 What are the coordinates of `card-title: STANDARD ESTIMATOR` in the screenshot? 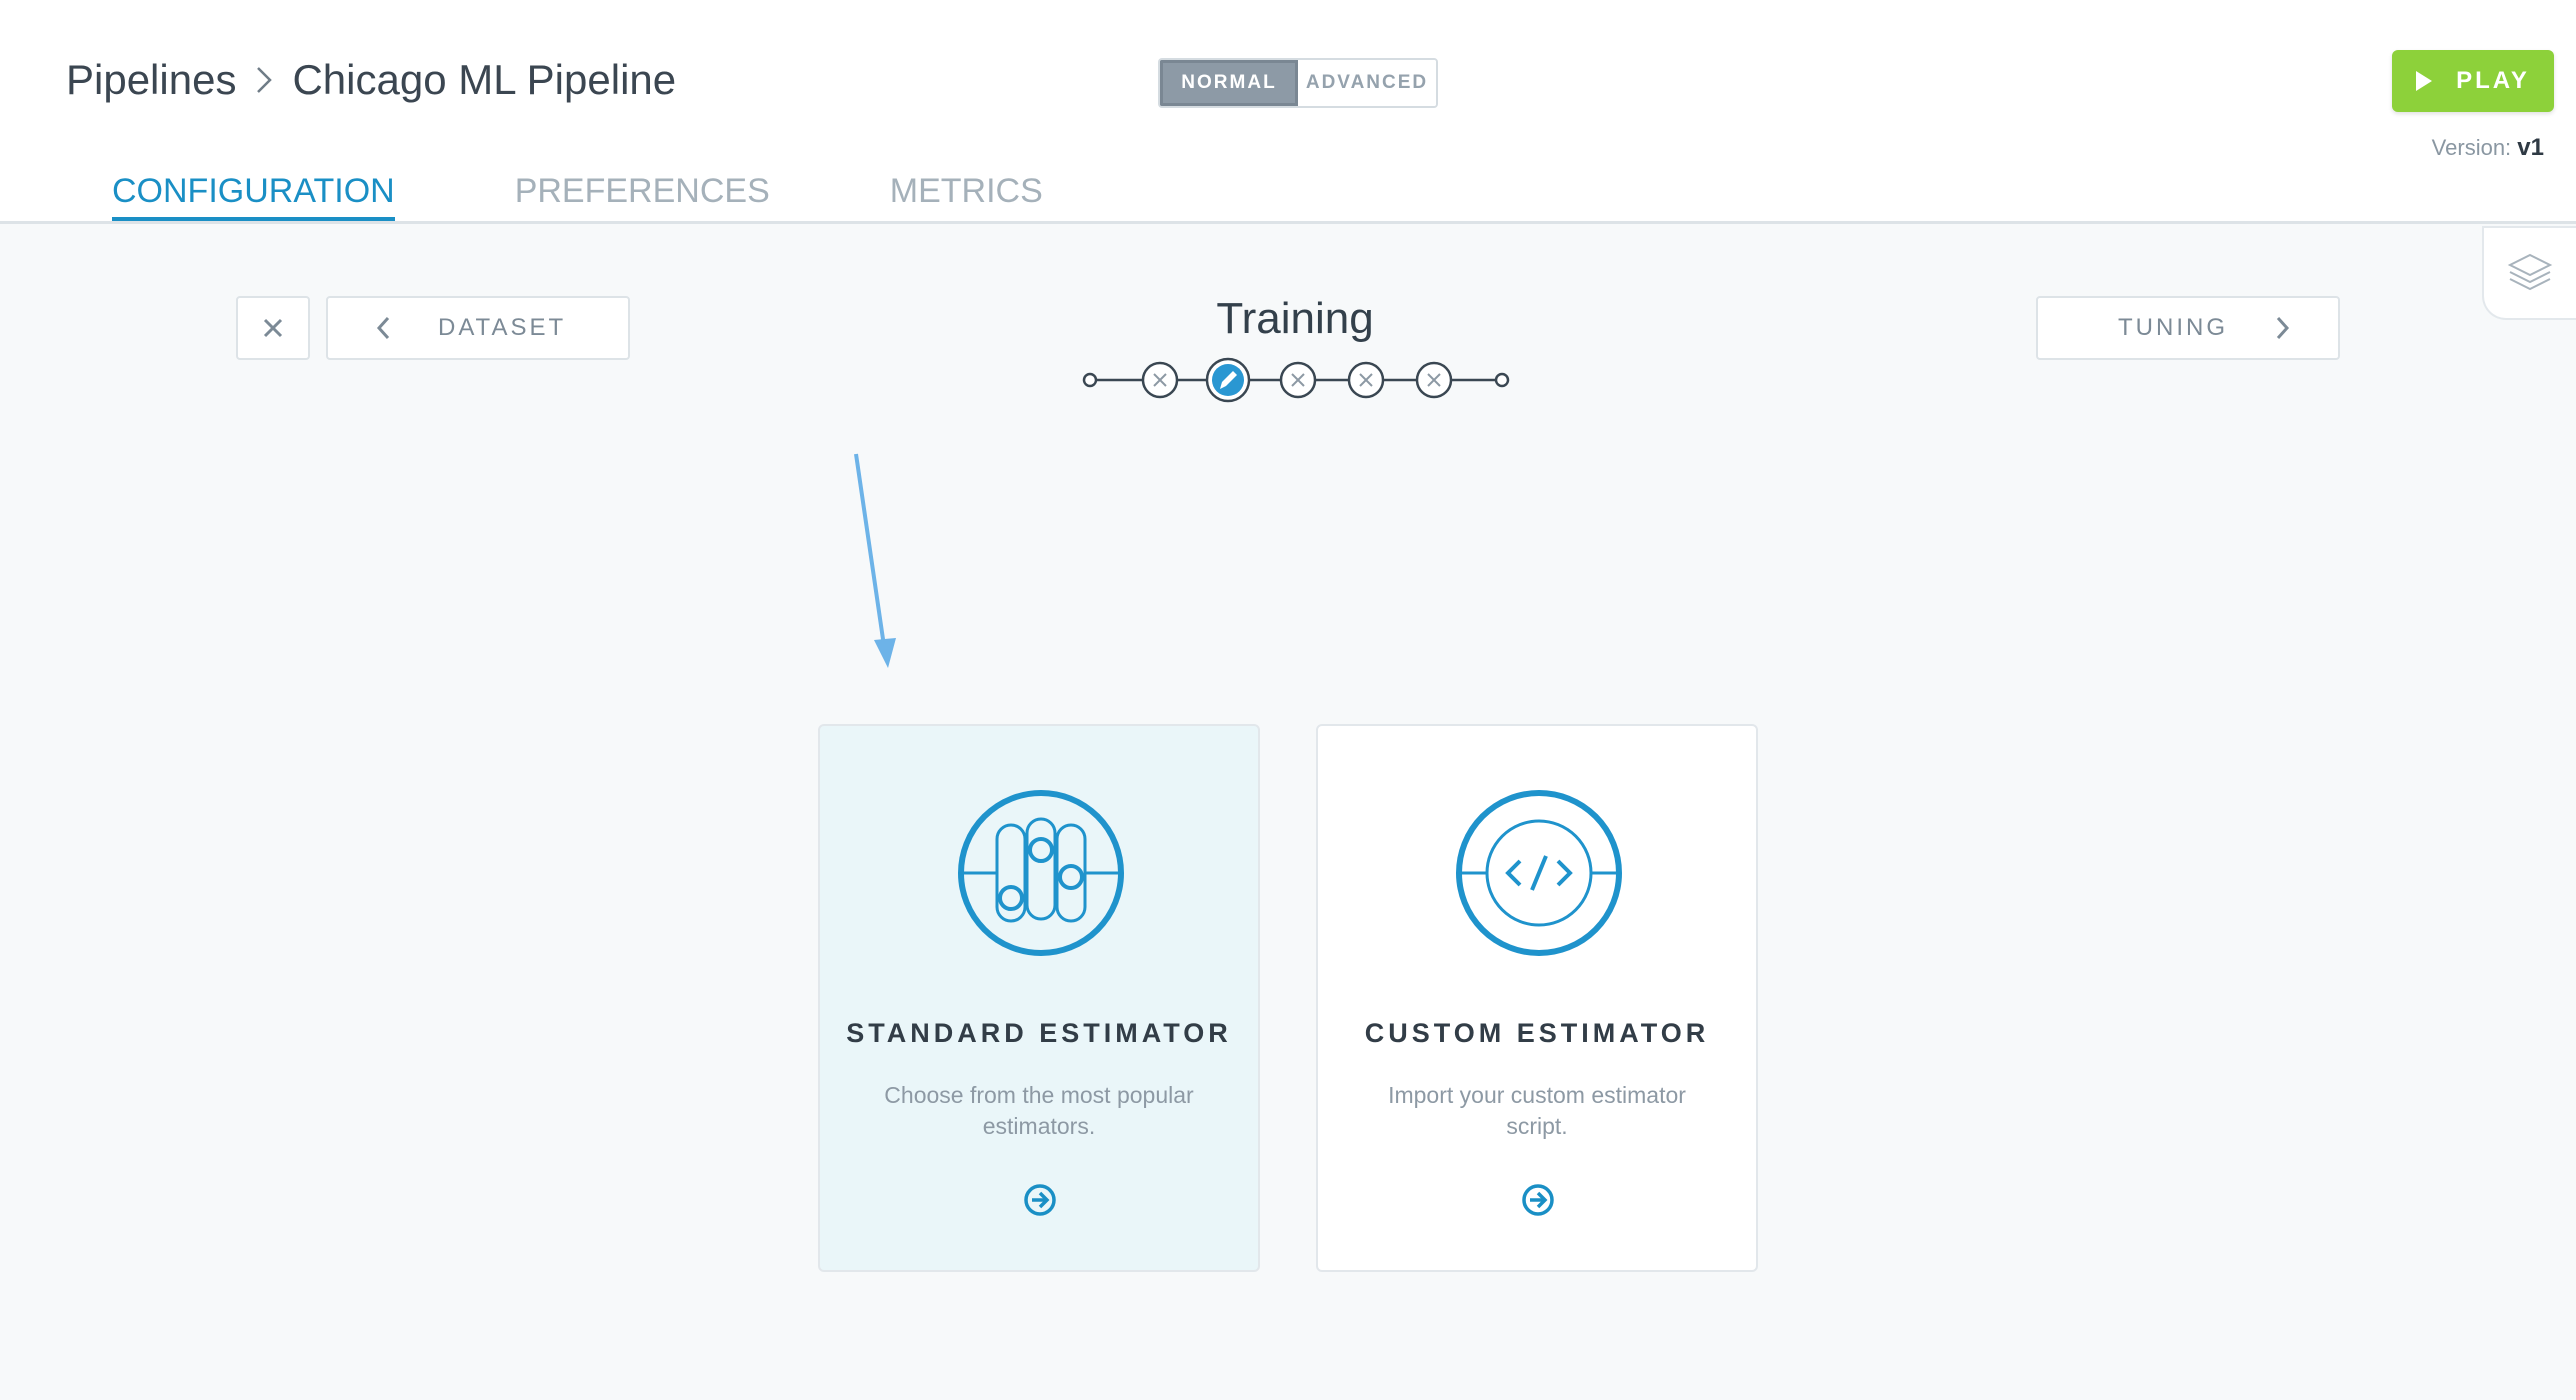 It's located at (1039, 1033).